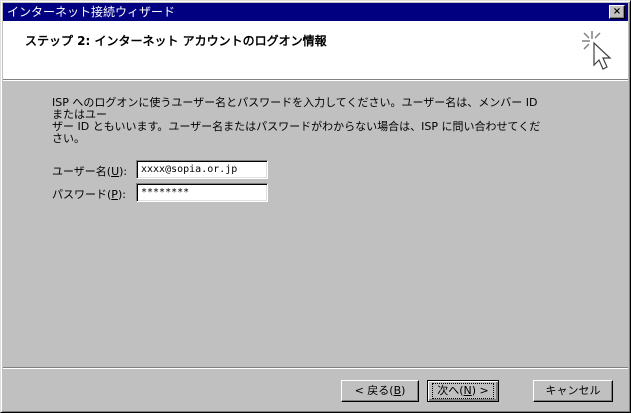 The image size is (631, 413). What do you see at coordinates (89, 194) in the screenshot?
I see `password-label: パスワード(P):` at bounding box center [89, 194].